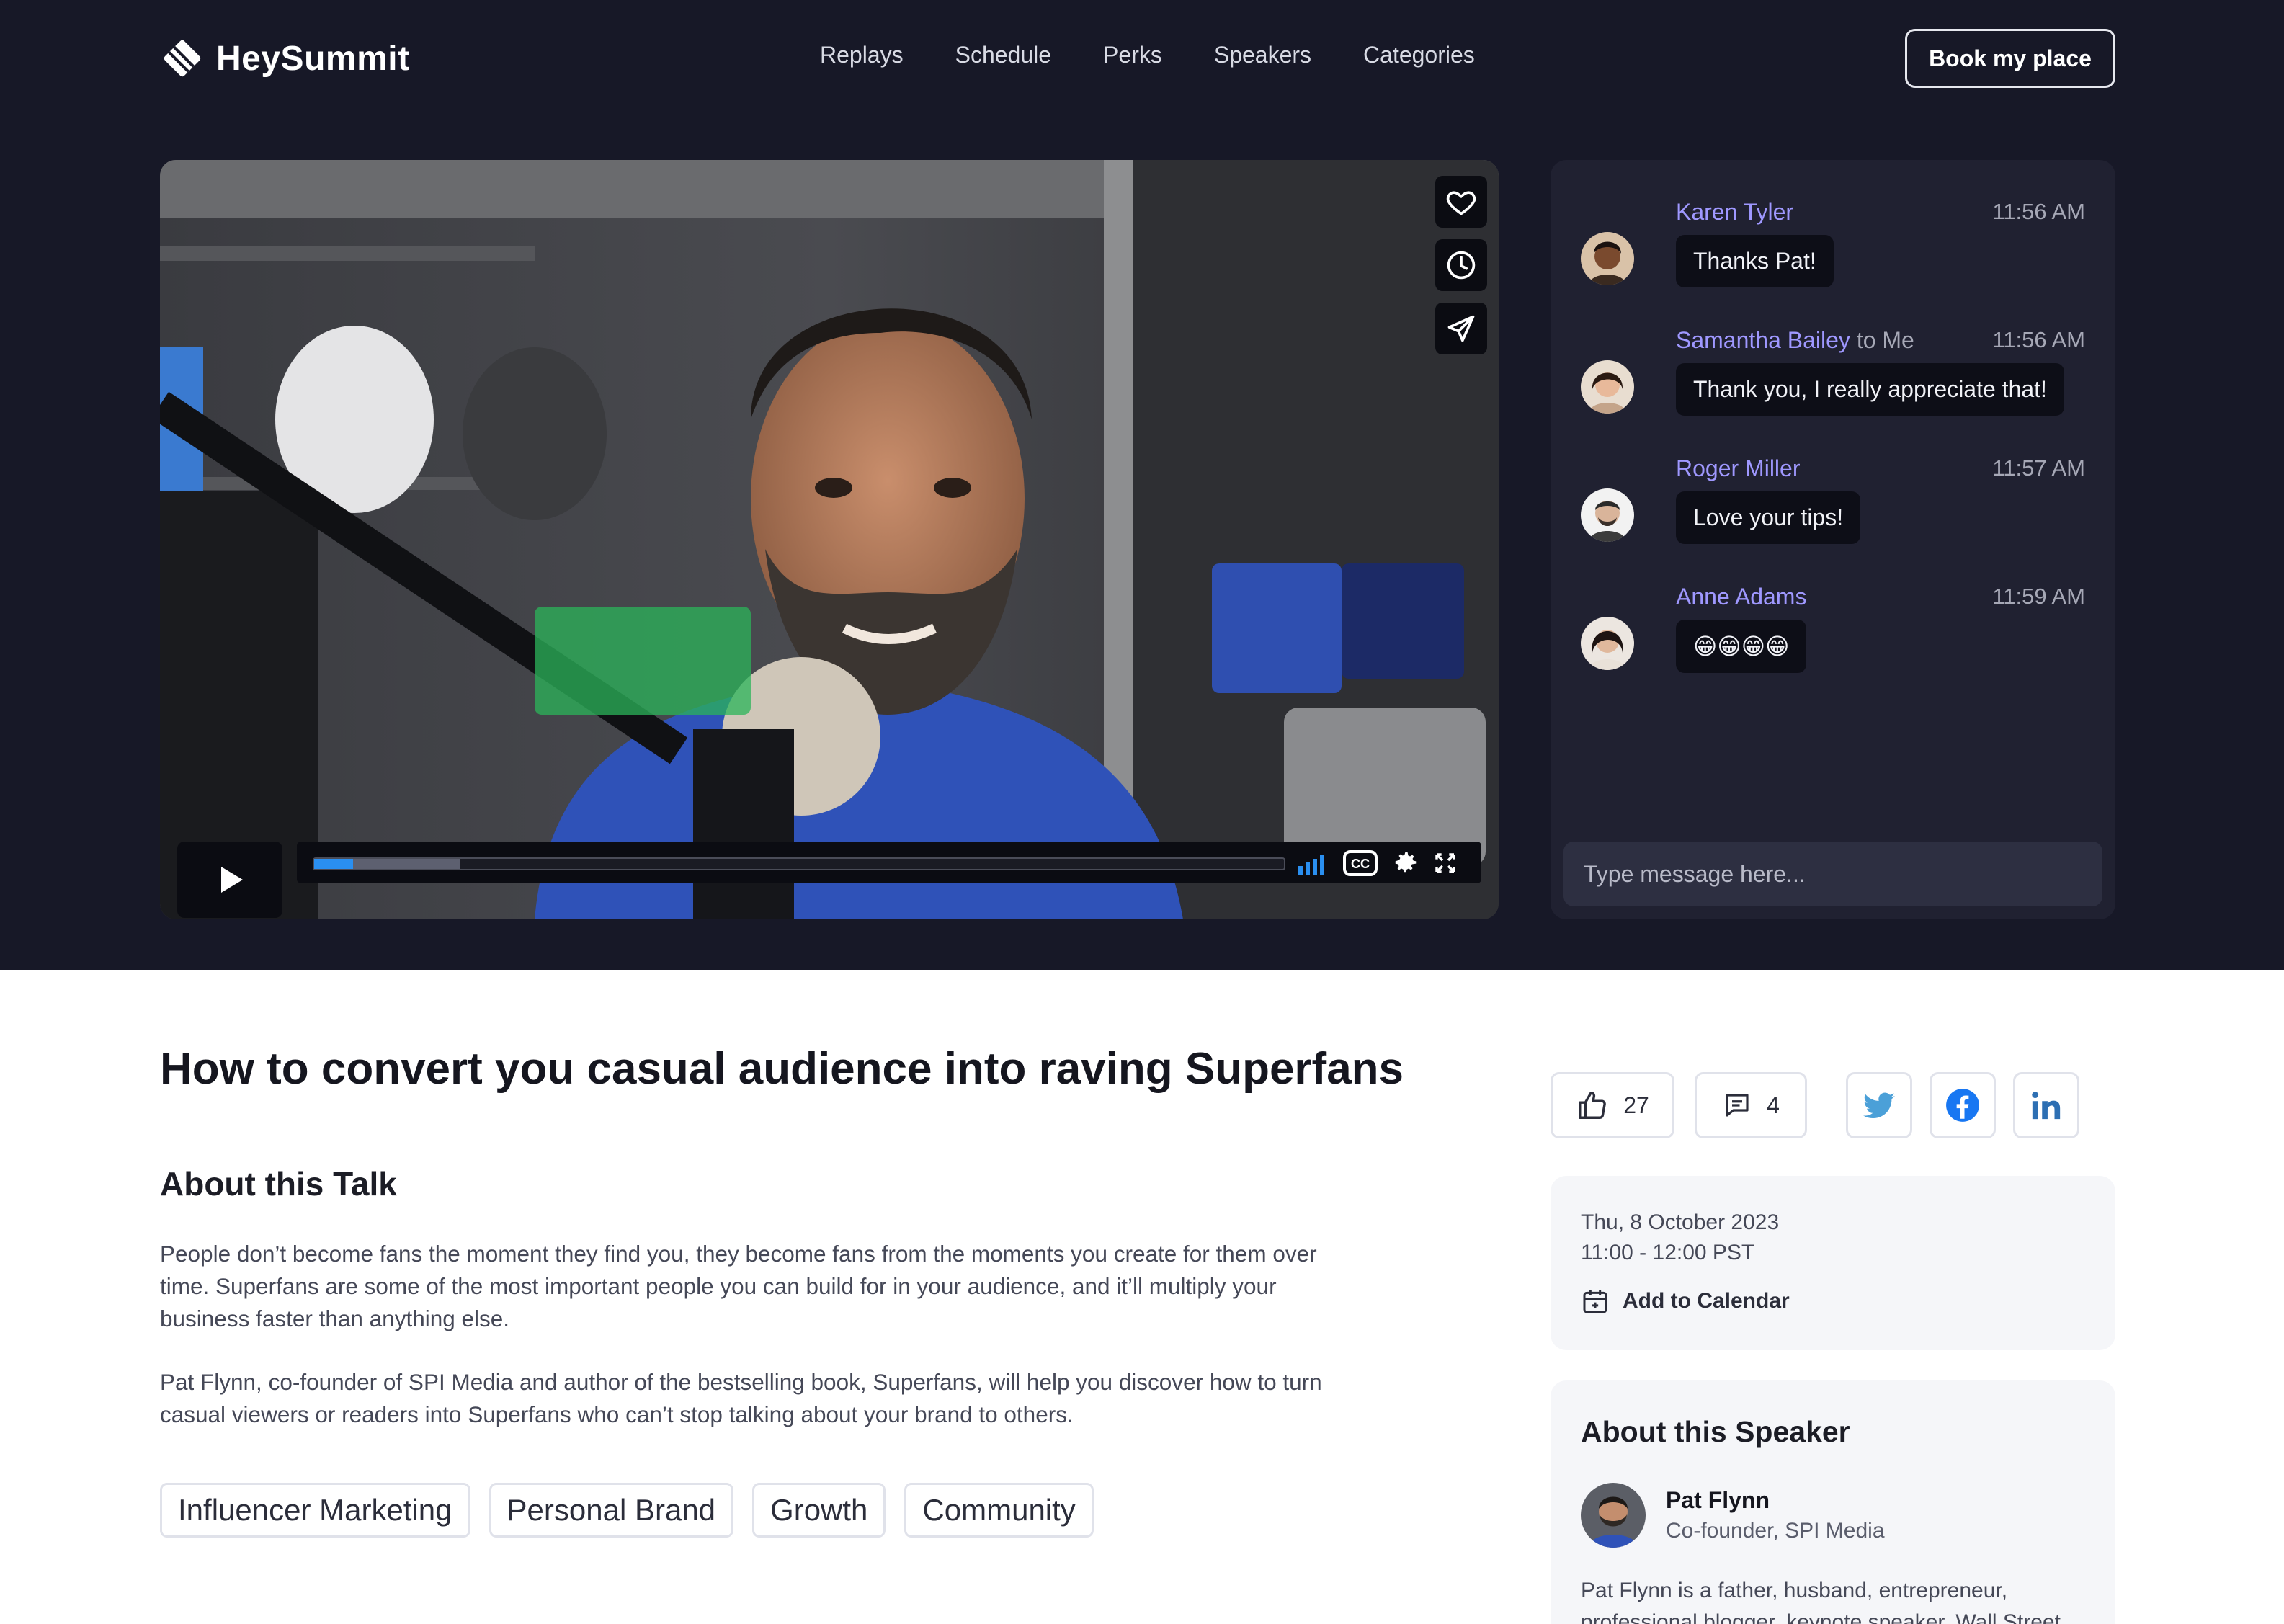 The image size is (2284, 1624). Describe the element at coordinates (1593, 1106) in the screenshot. I see `thumbs-up-icon` at that location.